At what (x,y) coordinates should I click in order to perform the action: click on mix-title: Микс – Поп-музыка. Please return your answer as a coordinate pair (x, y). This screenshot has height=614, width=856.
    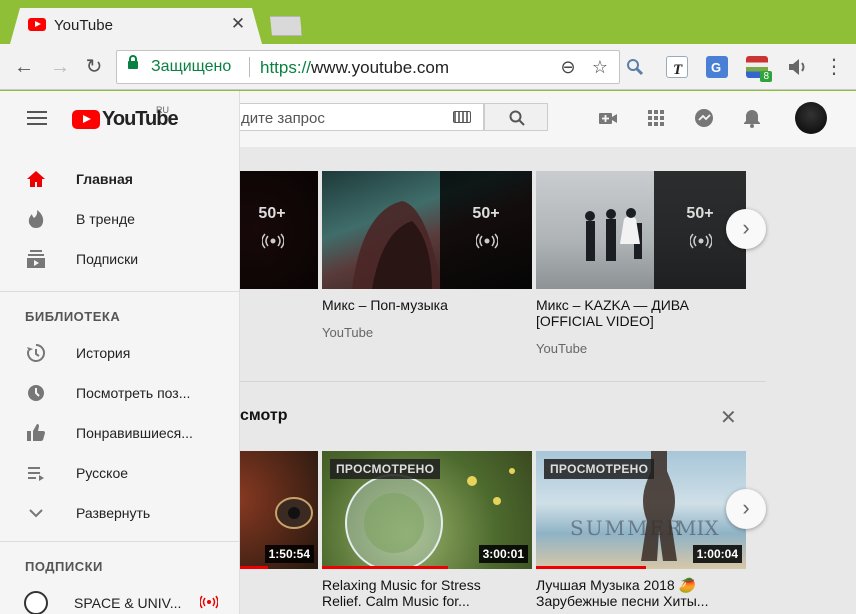
    Looking at the image, I should click on (427, 305).